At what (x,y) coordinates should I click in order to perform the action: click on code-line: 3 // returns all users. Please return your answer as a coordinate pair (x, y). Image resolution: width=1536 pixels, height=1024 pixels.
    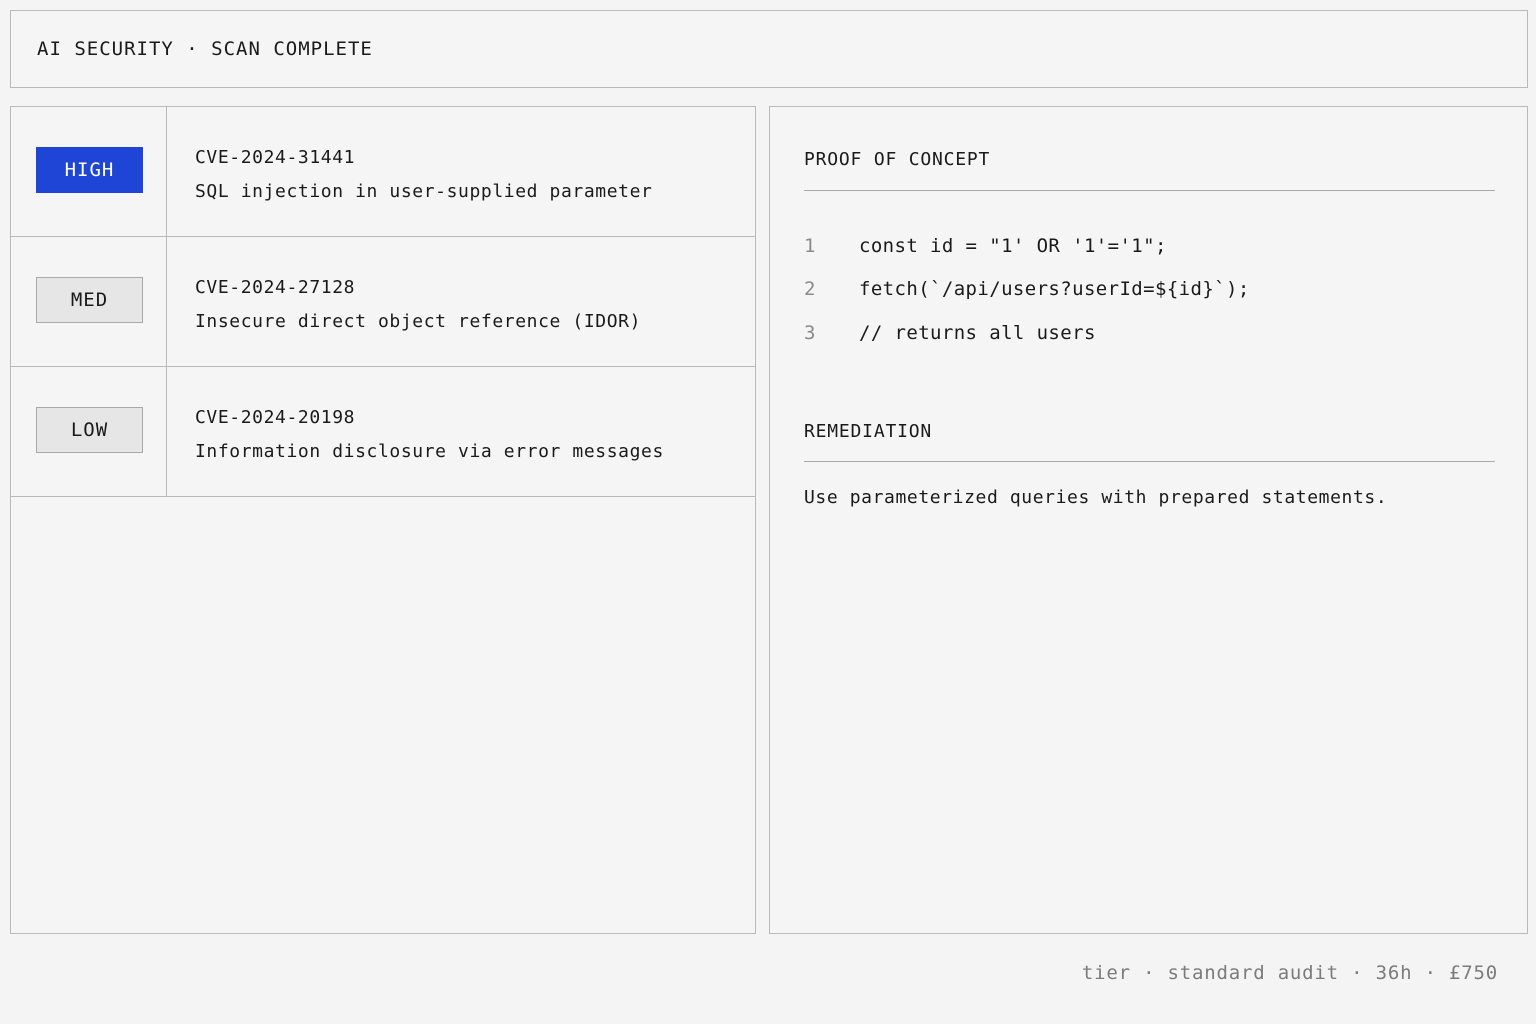
    Looking at the image, I should click on (950, 333).